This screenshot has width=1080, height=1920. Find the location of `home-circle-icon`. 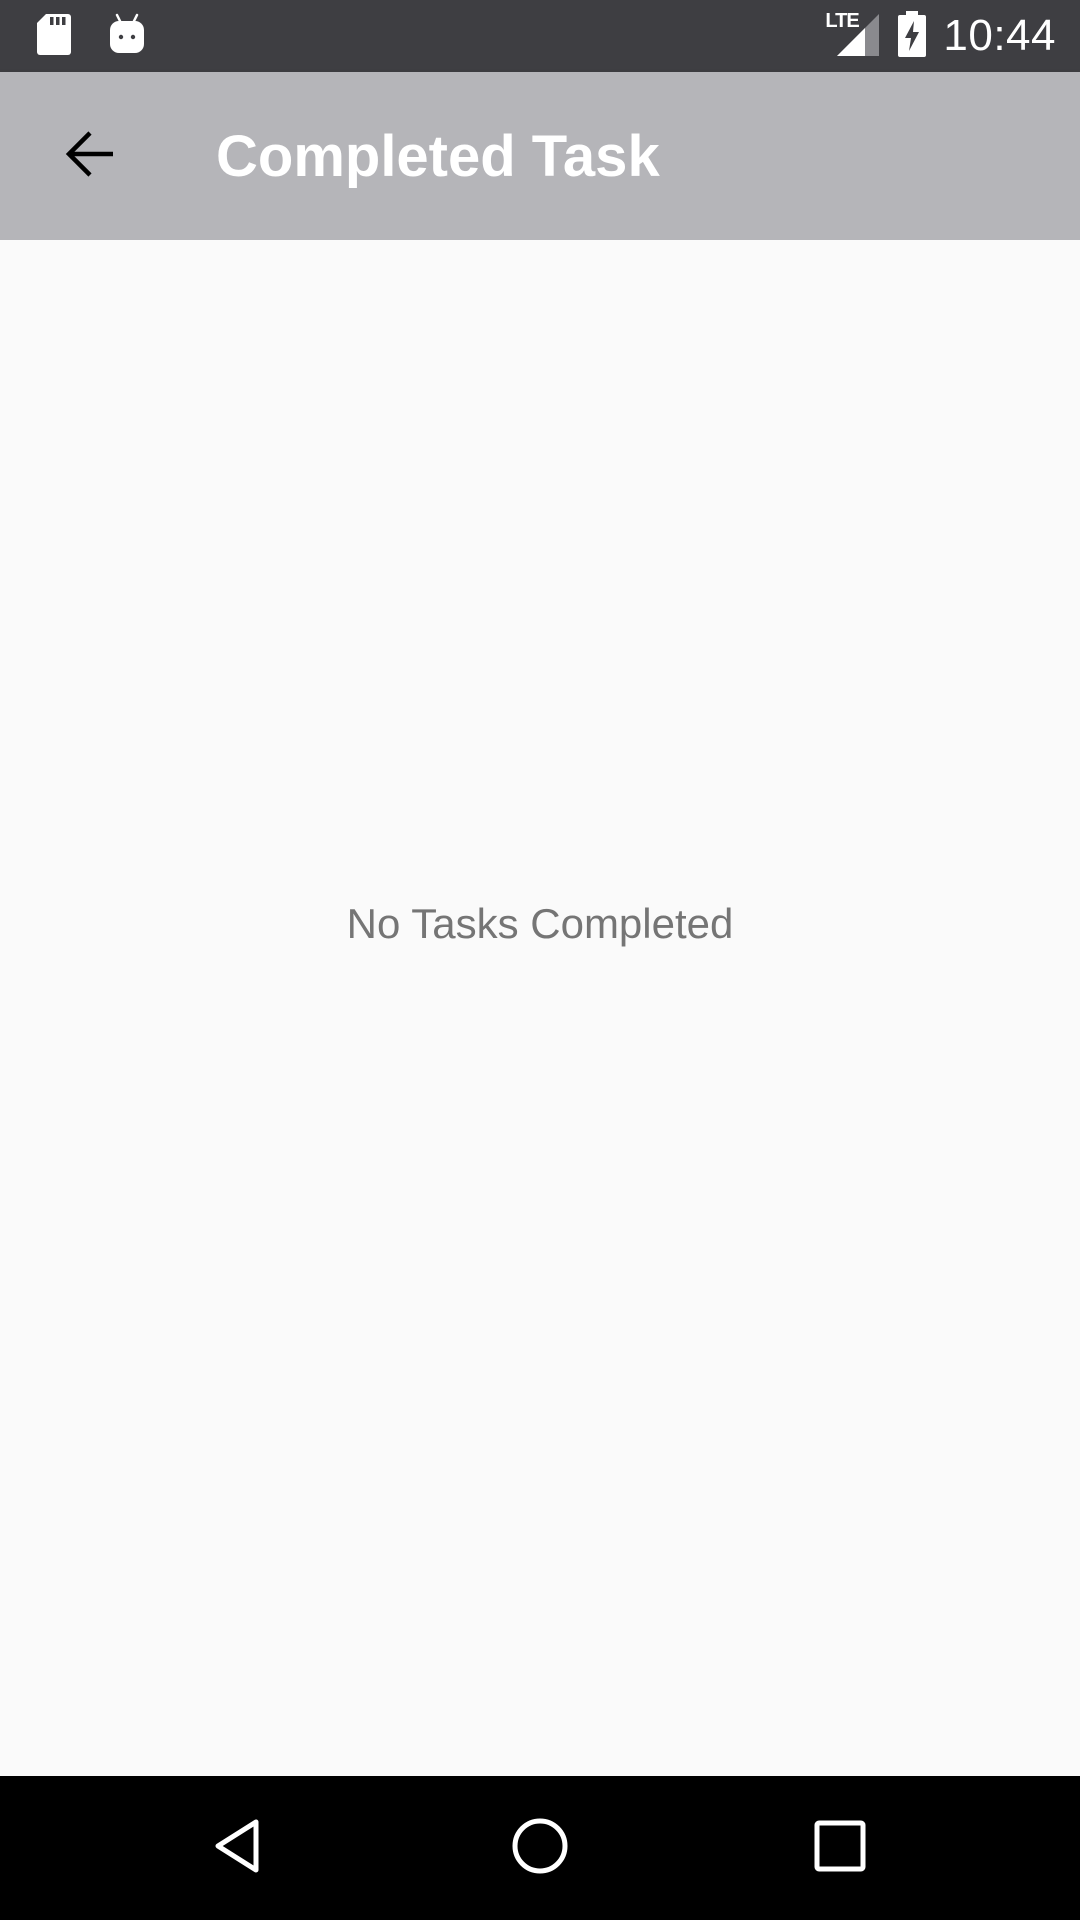

home-circle-icon is located at coordinates (540, 1848).